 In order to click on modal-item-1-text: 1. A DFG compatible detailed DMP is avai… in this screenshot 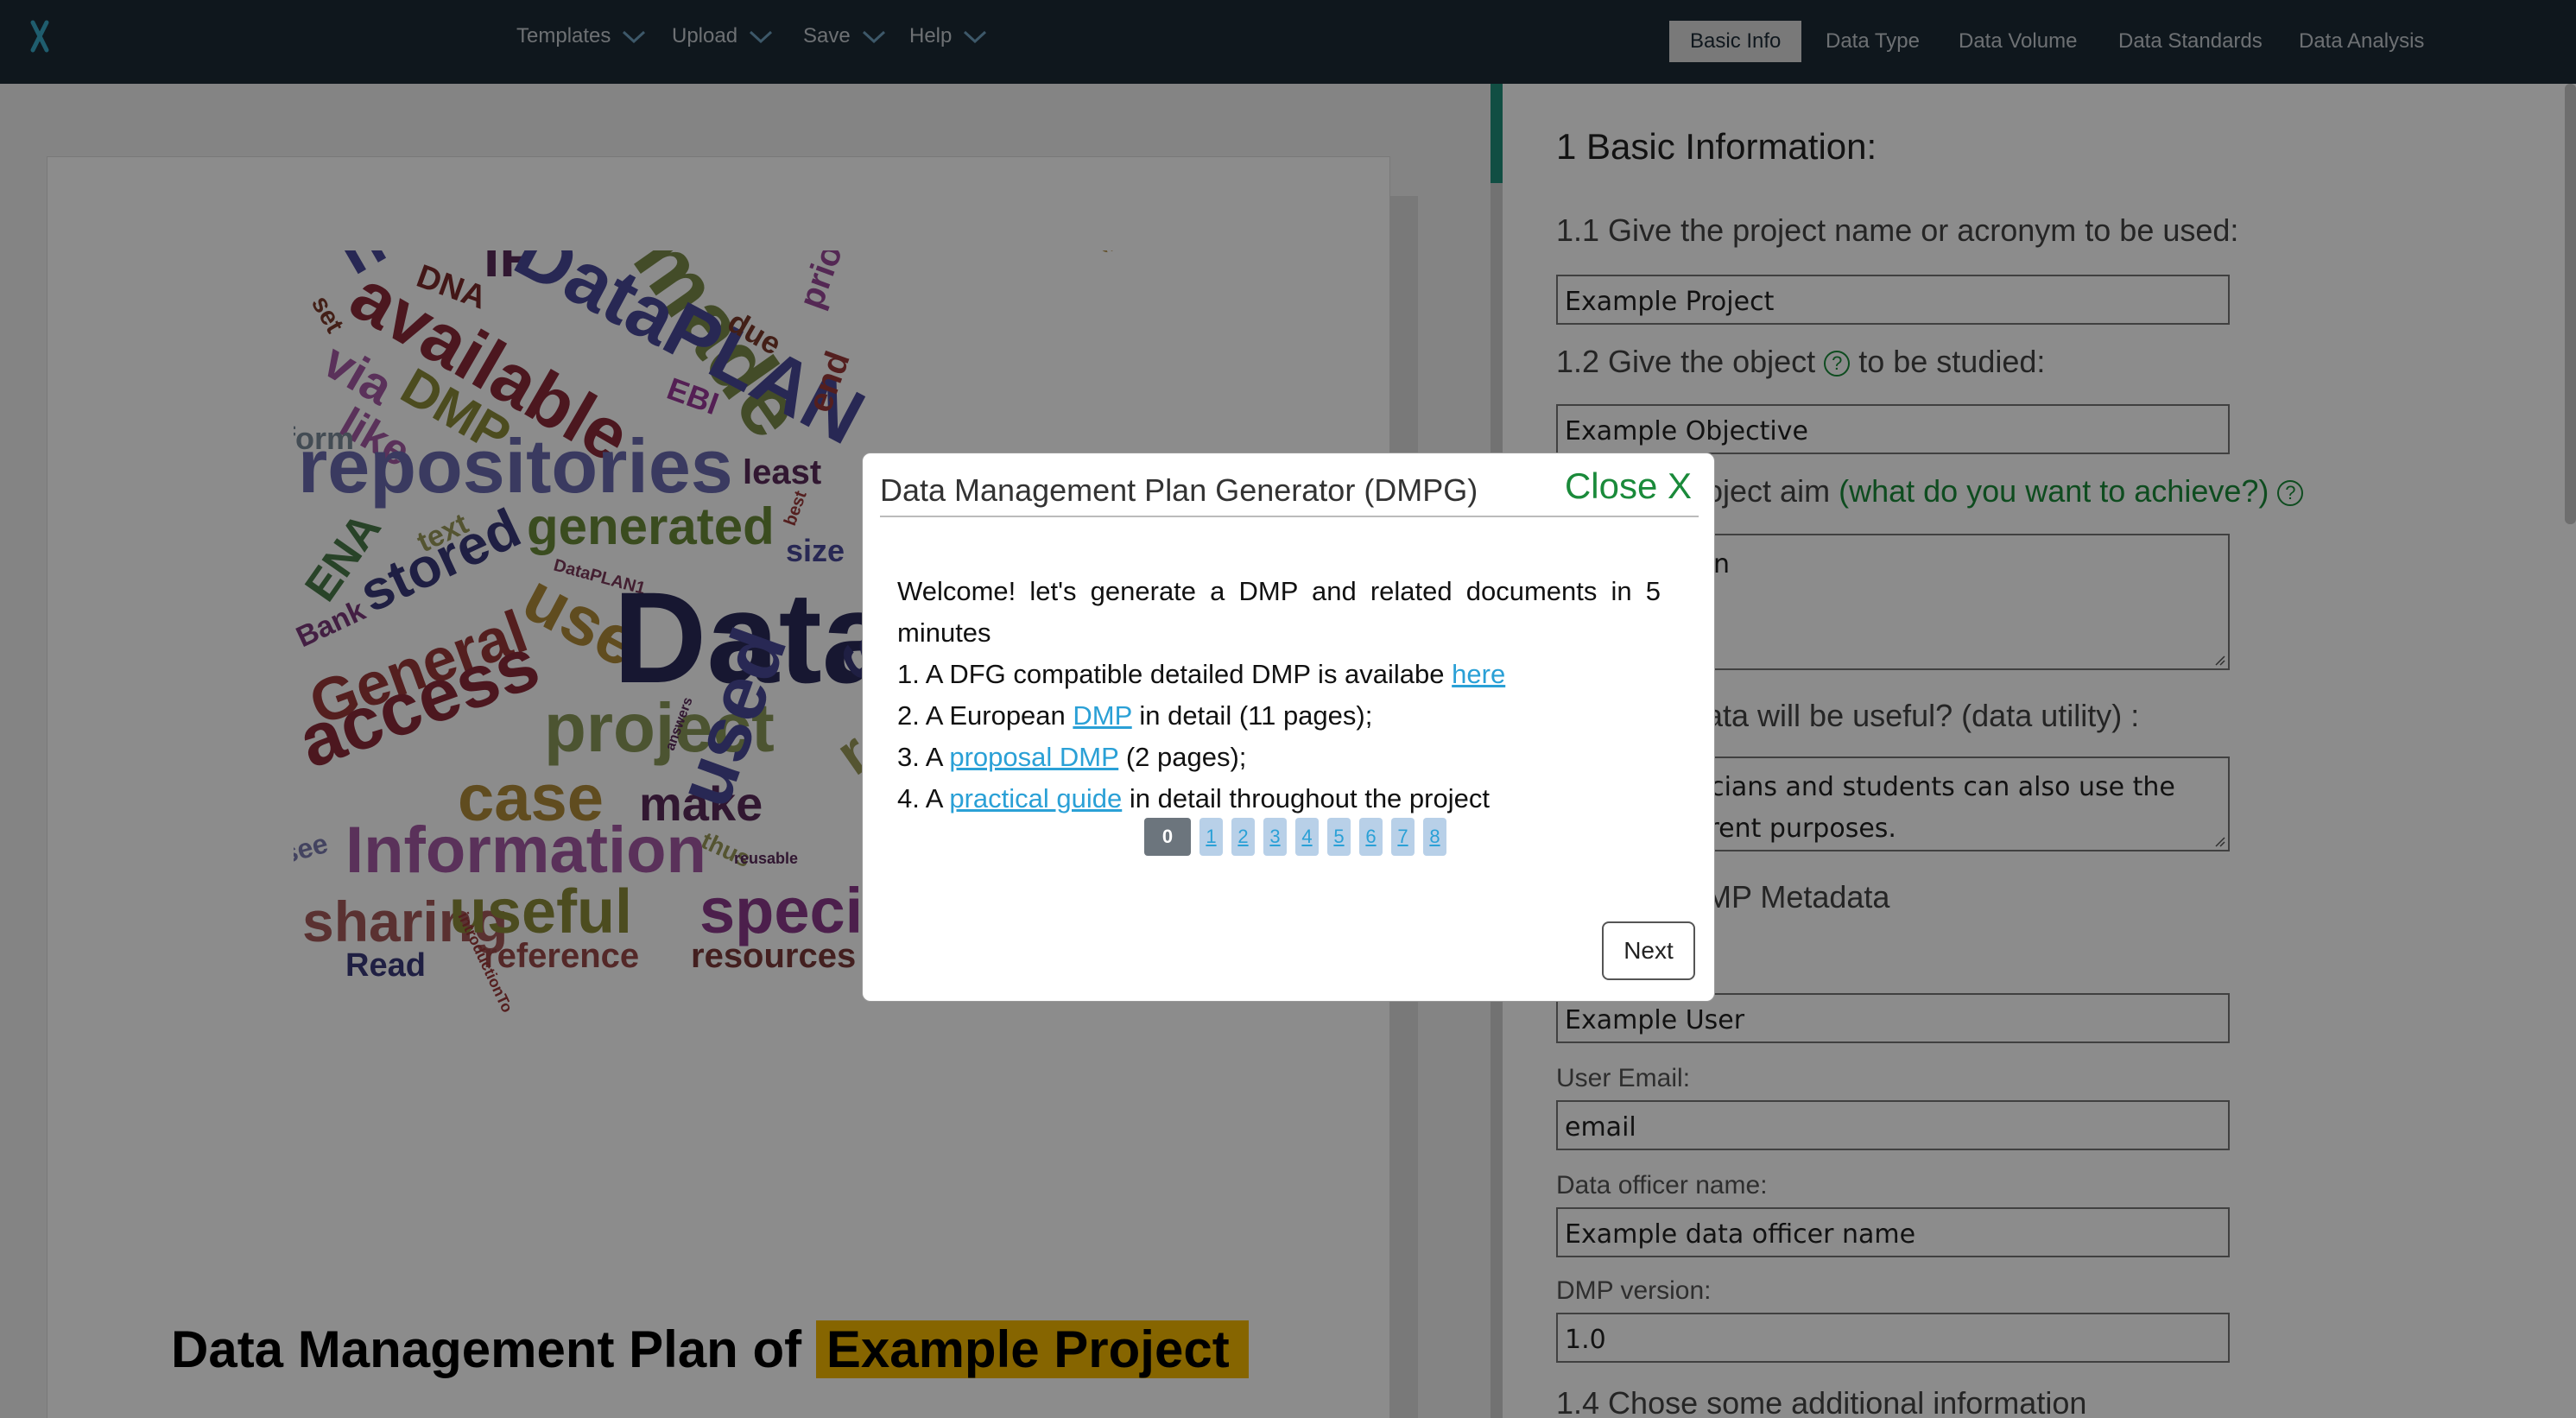, I will do `click(1171, 674)`.